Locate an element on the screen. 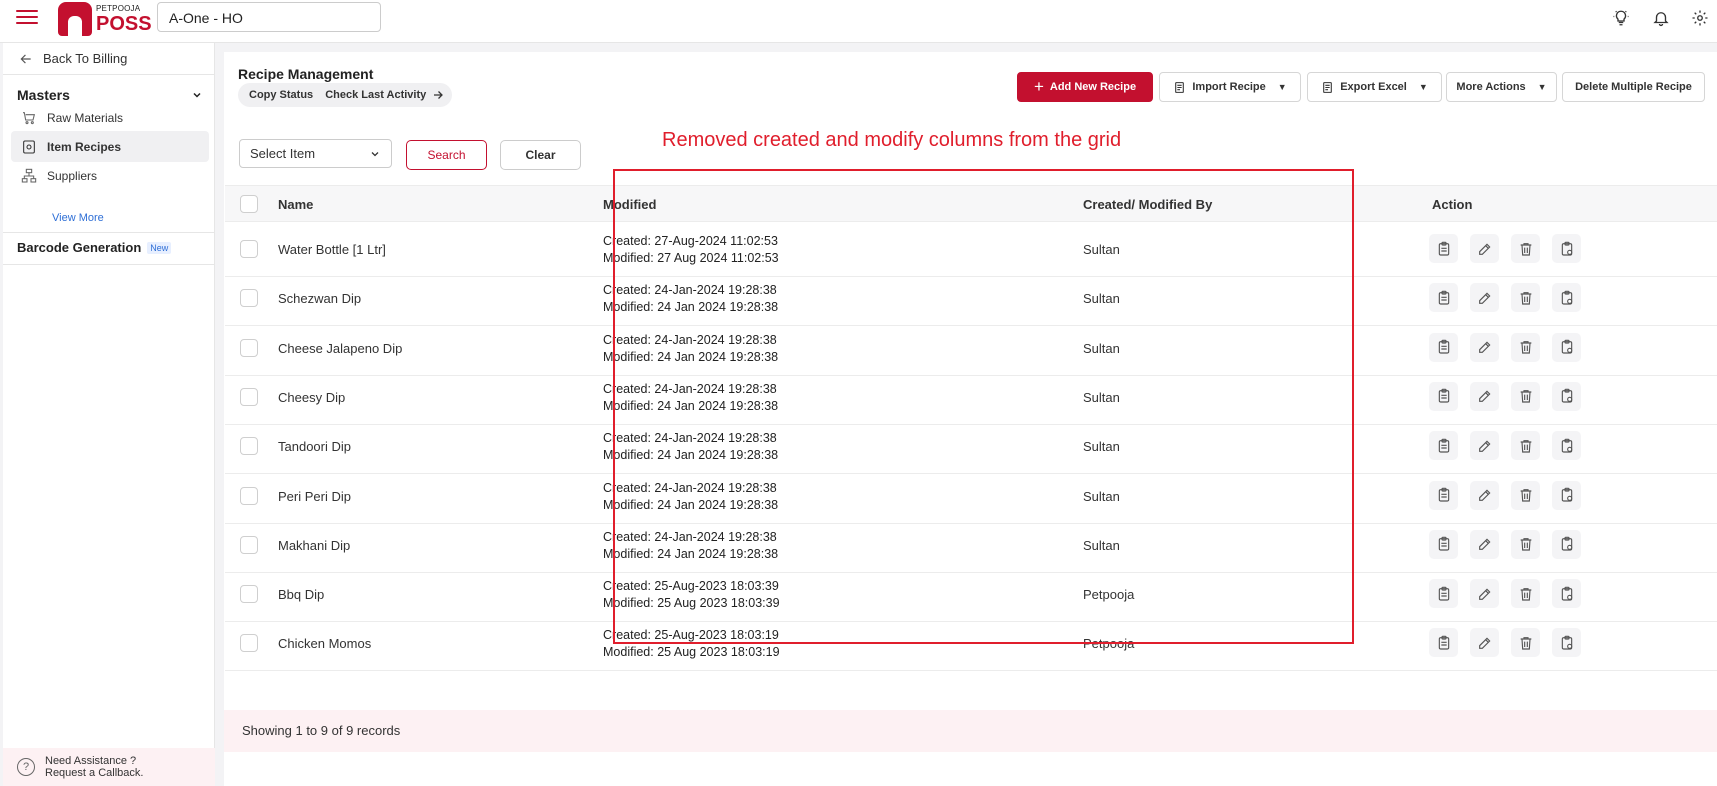 This screenshot has width=1717, height=786. row-modified: Modified: 24 Jan 2024 19:28:38 is located at coordinates (691, 356).